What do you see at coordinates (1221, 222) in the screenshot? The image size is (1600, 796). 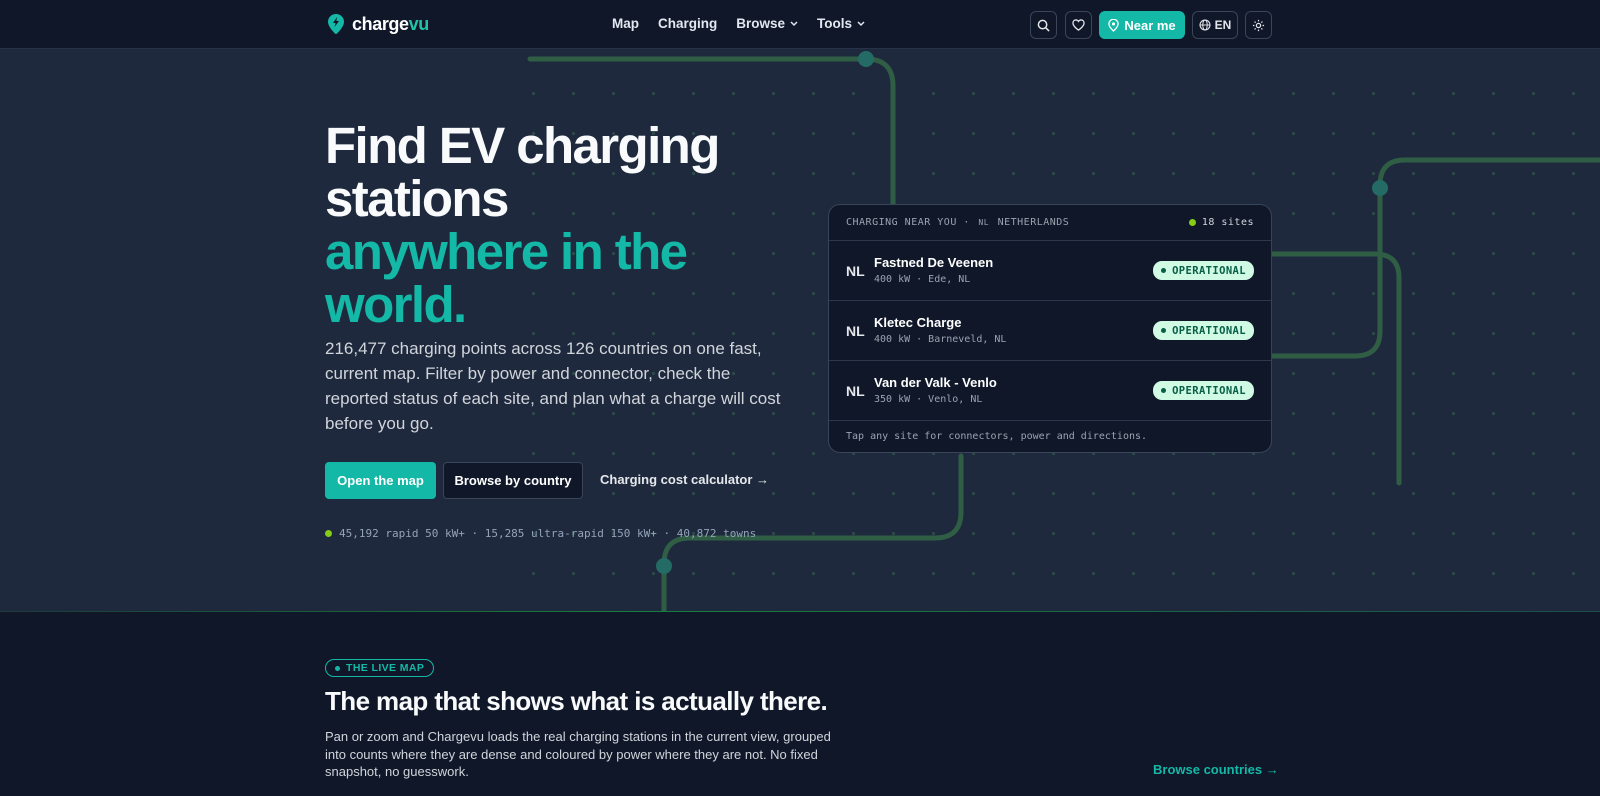 I see `site-count: 18 sites` at bounding box center [1221, 222].